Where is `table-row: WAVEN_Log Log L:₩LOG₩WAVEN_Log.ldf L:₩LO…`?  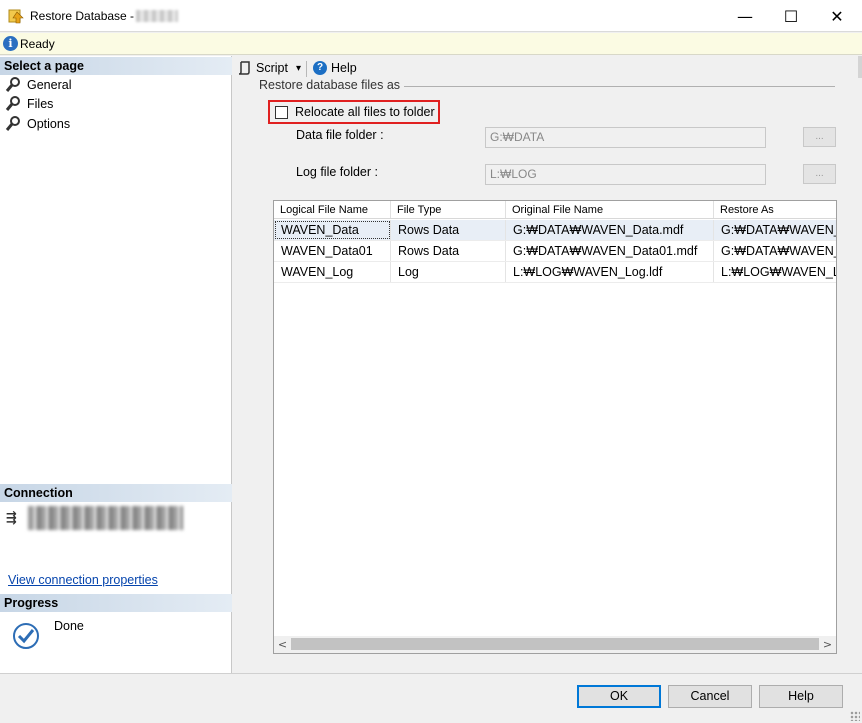 table-row: WAVEN_Log Log L:₩LOG₩WAVEN_Log.ldf L:₩LO… is located at coordinates (555, 272).